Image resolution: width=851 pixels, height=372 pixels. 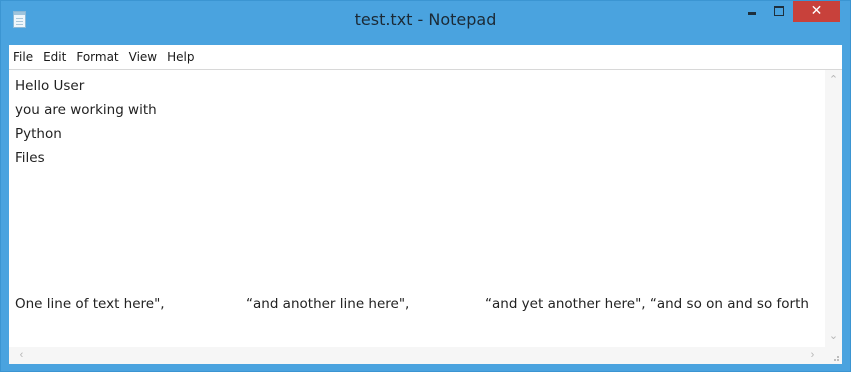 What do you see at coordinates (812, 355) in the screenshot?
I see `scroll-right-icon: ›` at bounding box center [812, 355].